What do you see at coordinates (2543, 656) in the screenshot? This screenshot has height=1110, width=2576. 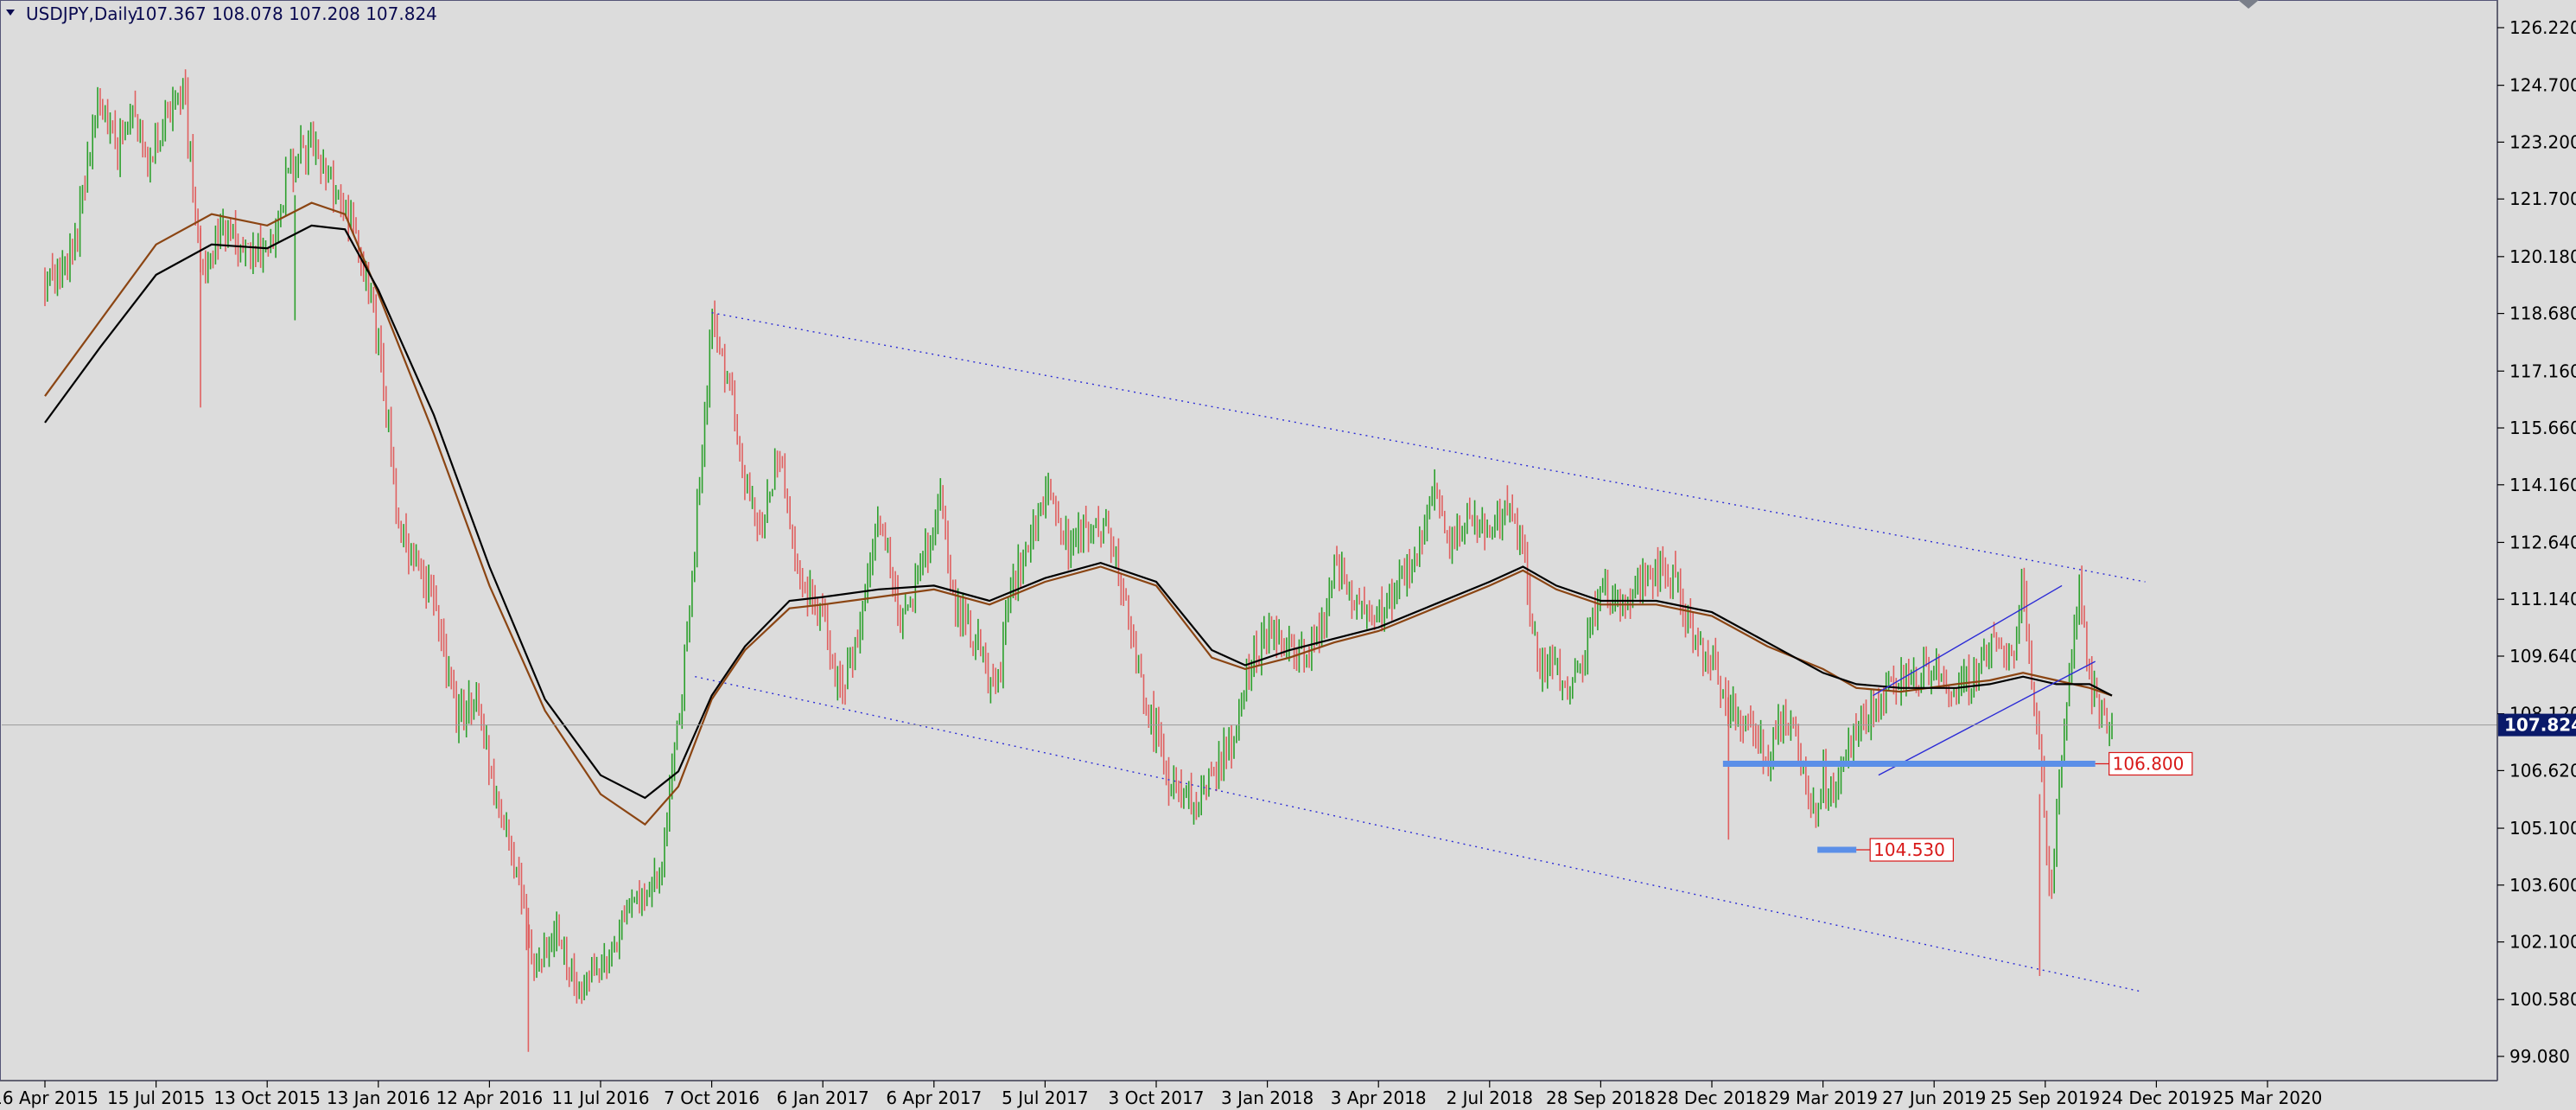 I see `y-tick-label: 109.640` at bounding box center [2543, 656].